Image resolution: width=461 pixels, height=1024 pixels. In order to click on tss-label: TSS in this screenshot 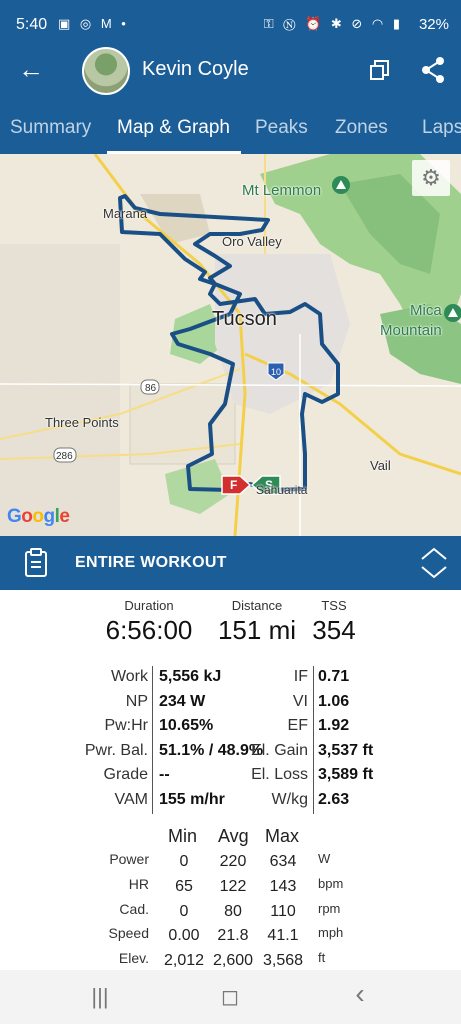, I will do `click(334, 605)`.